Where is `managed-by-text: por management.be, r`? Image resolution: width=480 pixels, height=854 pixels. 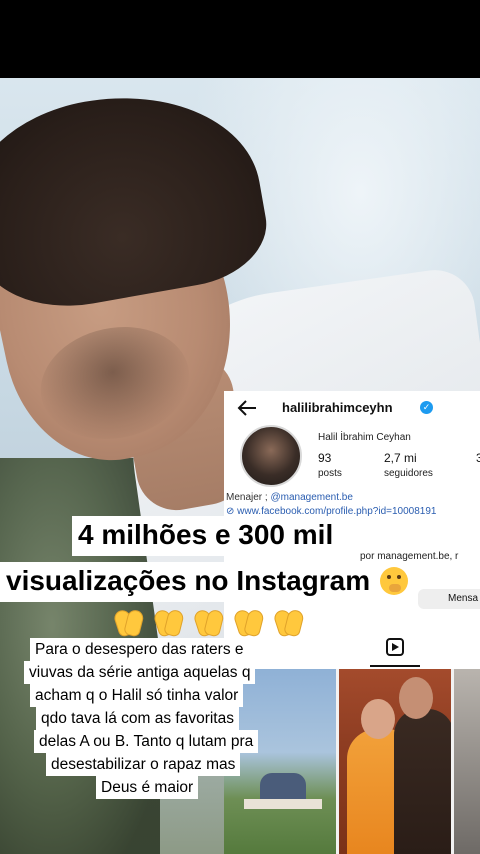 managed-by-text: por management.be, r is located at coordinates (409, 556).